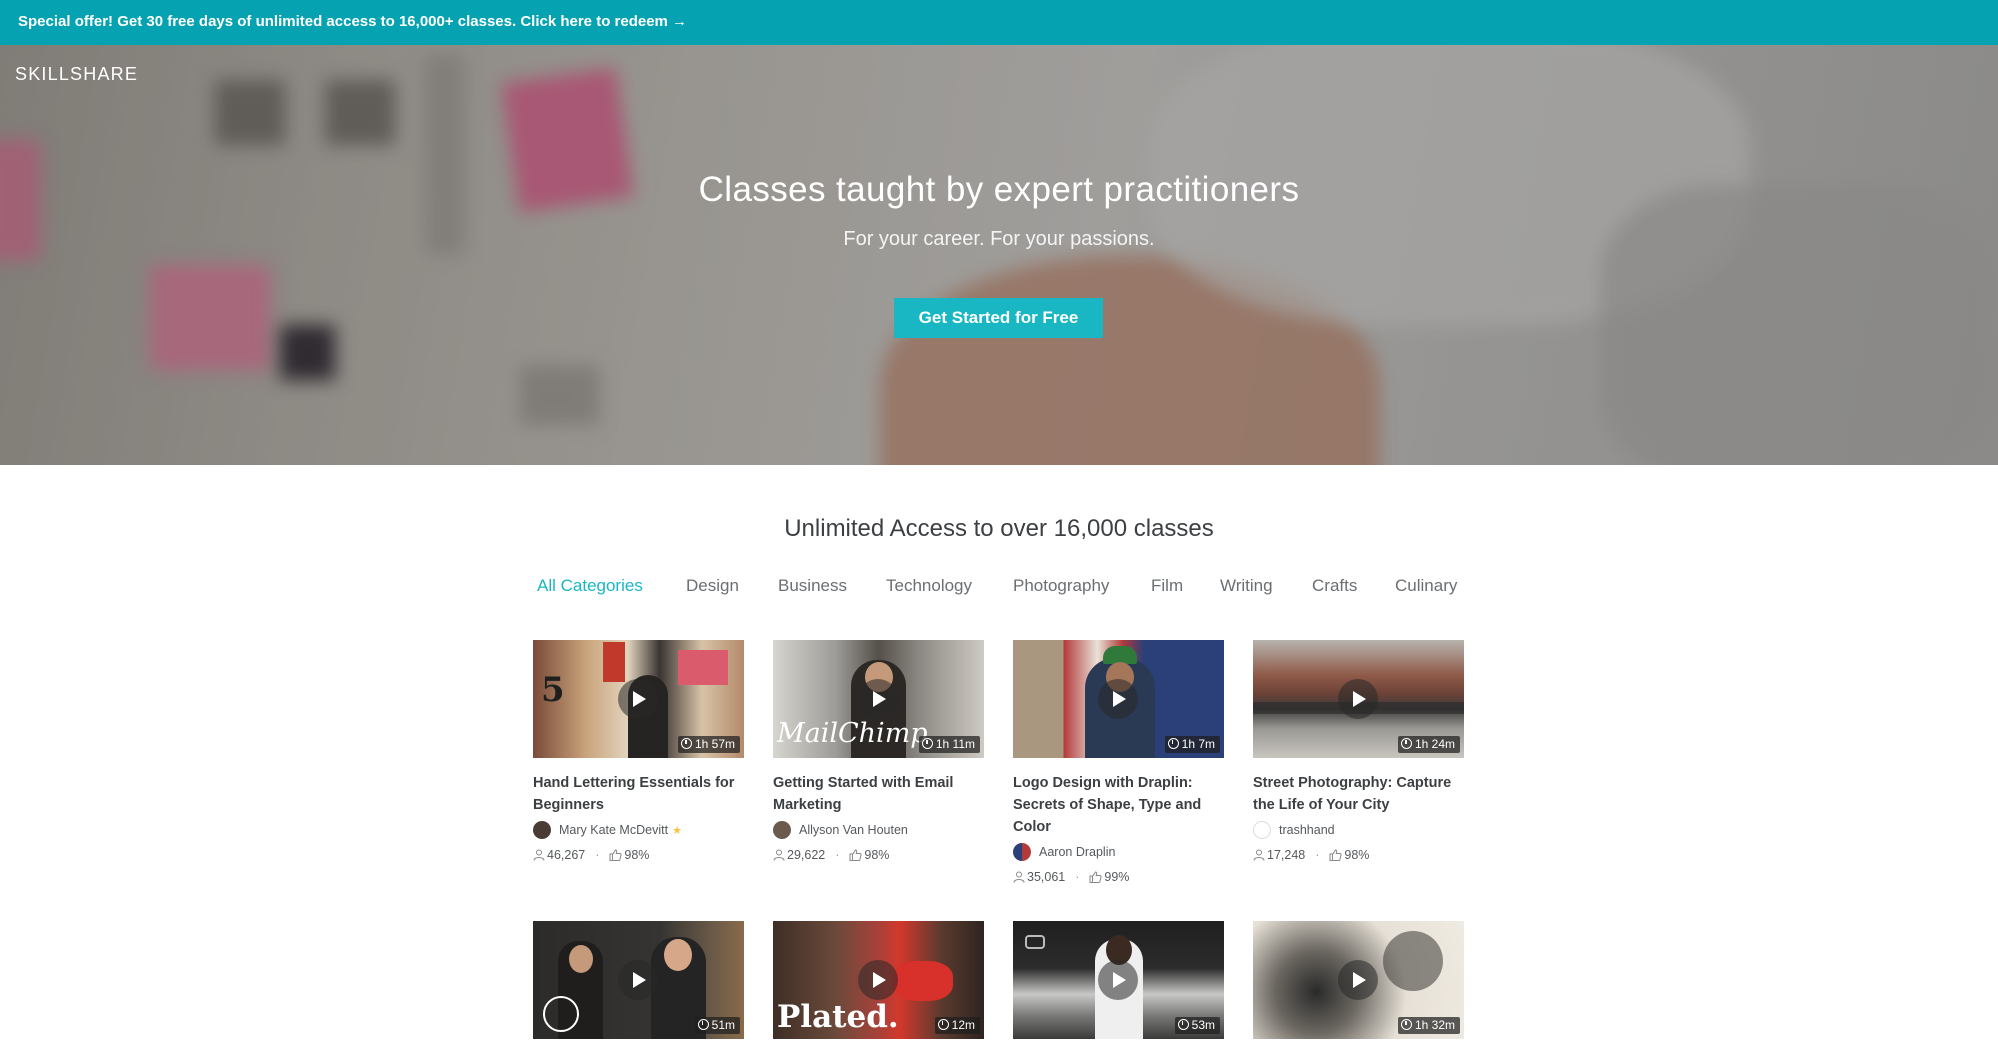 The height and width of the screenshot is (1059, 1998). Describe the element at coordinates (708, 744) in the screenshot. I see `duration-badge: 1h 57m` at that location.